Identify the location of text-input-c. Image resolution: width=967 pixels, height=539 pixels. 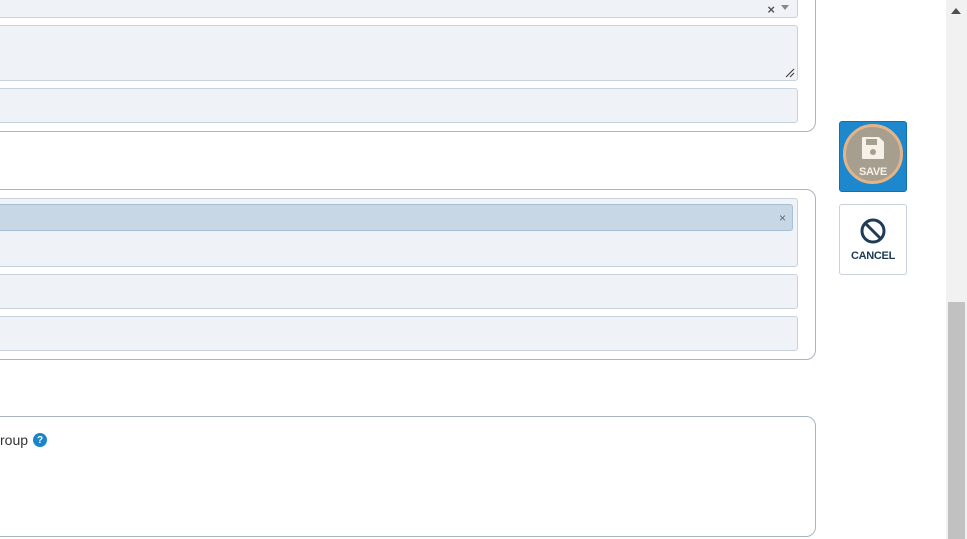
(399, 333).